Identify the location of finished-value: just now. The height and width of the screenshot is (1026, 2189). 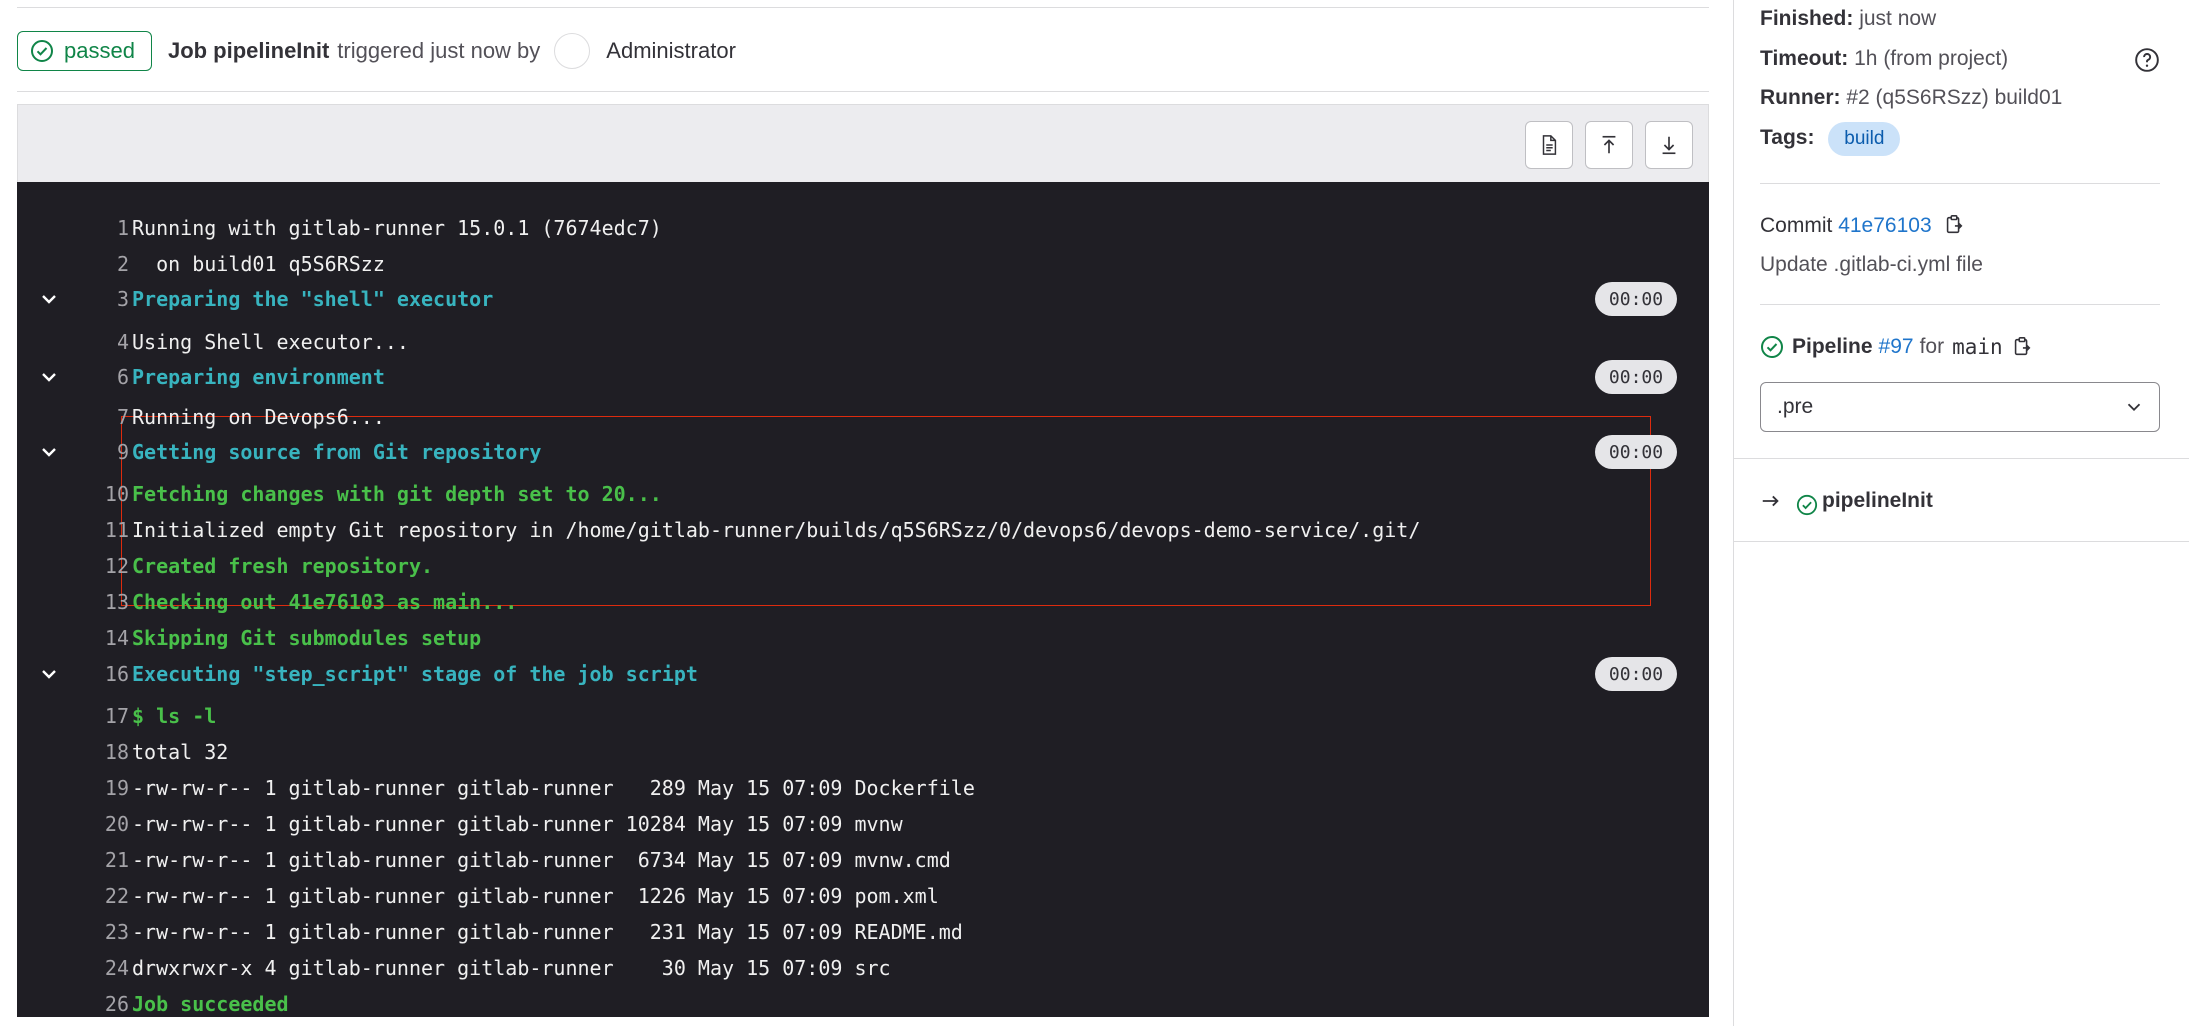
(1898, 18).